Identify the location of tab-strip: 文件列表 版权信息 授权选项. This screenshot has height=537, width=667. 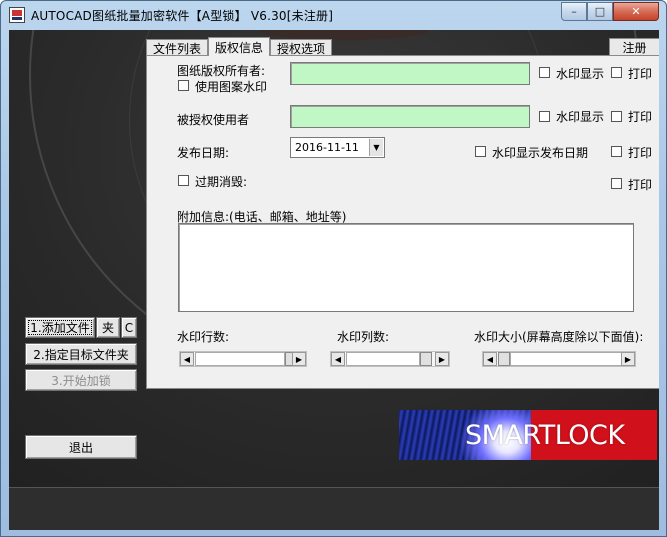
(402, 46).